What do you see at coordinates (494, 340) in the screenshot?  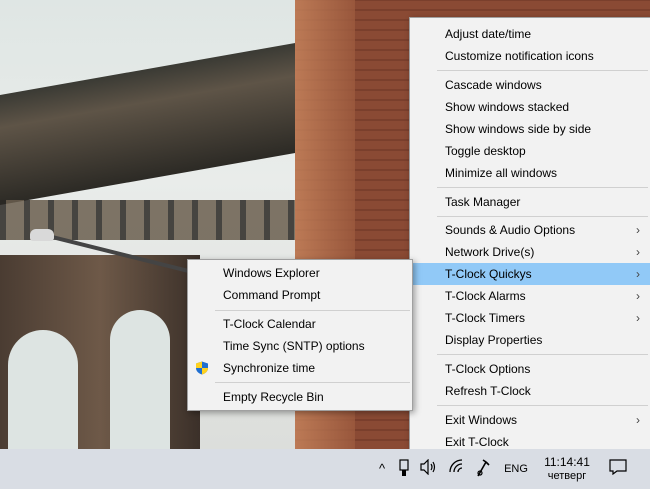 I see `menu-item-label: Display Properties` at bounding box center [494, 340].